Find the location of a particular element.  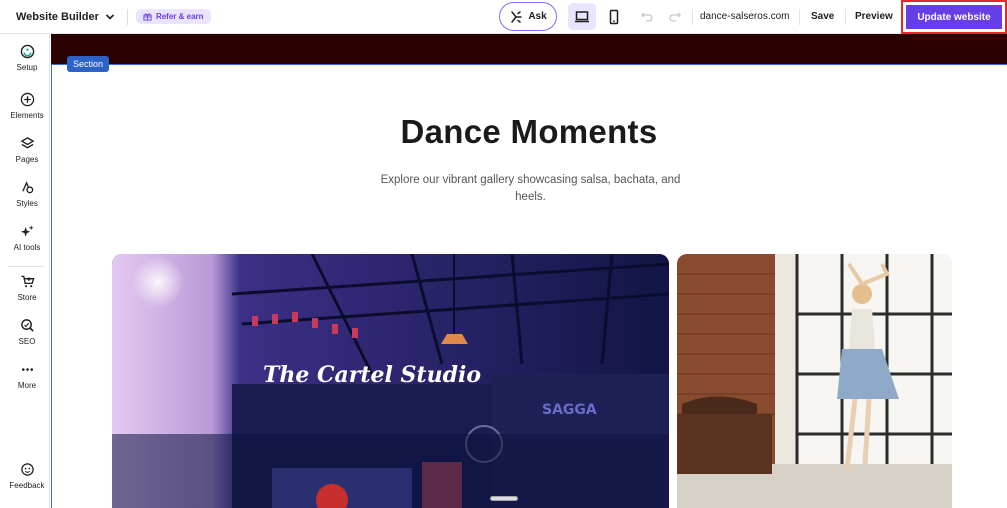

cart-icon is located at coordinates (27, 281).